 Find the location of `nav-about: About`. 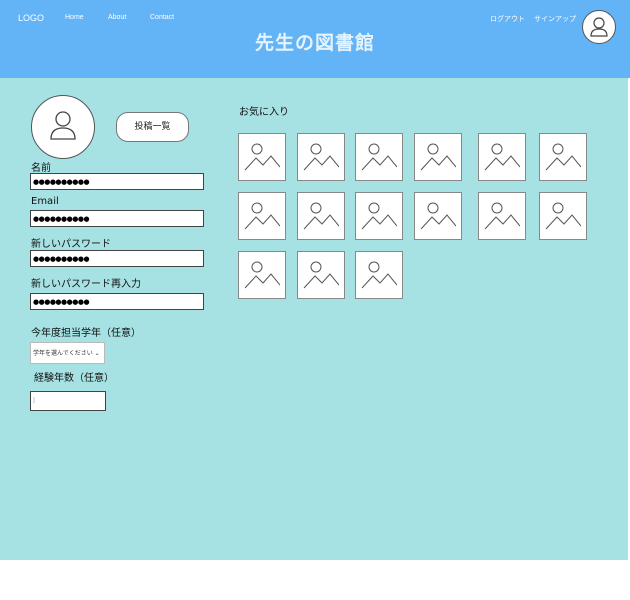

nav-about: About is located at coordinates (117, 17).